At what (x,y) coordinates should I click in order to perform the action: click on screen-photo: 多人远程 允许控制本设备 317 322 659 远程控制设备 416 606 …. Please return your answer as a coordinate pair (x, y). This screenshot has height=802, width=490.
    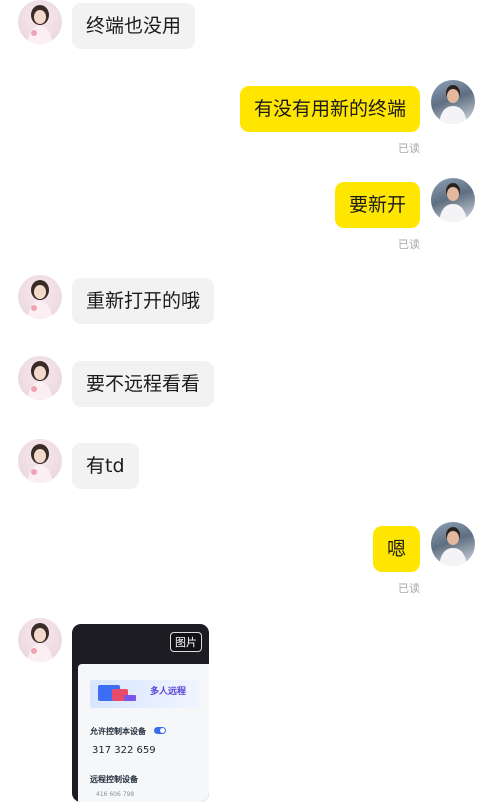
    Looking at the image, I should click on (143, 733).